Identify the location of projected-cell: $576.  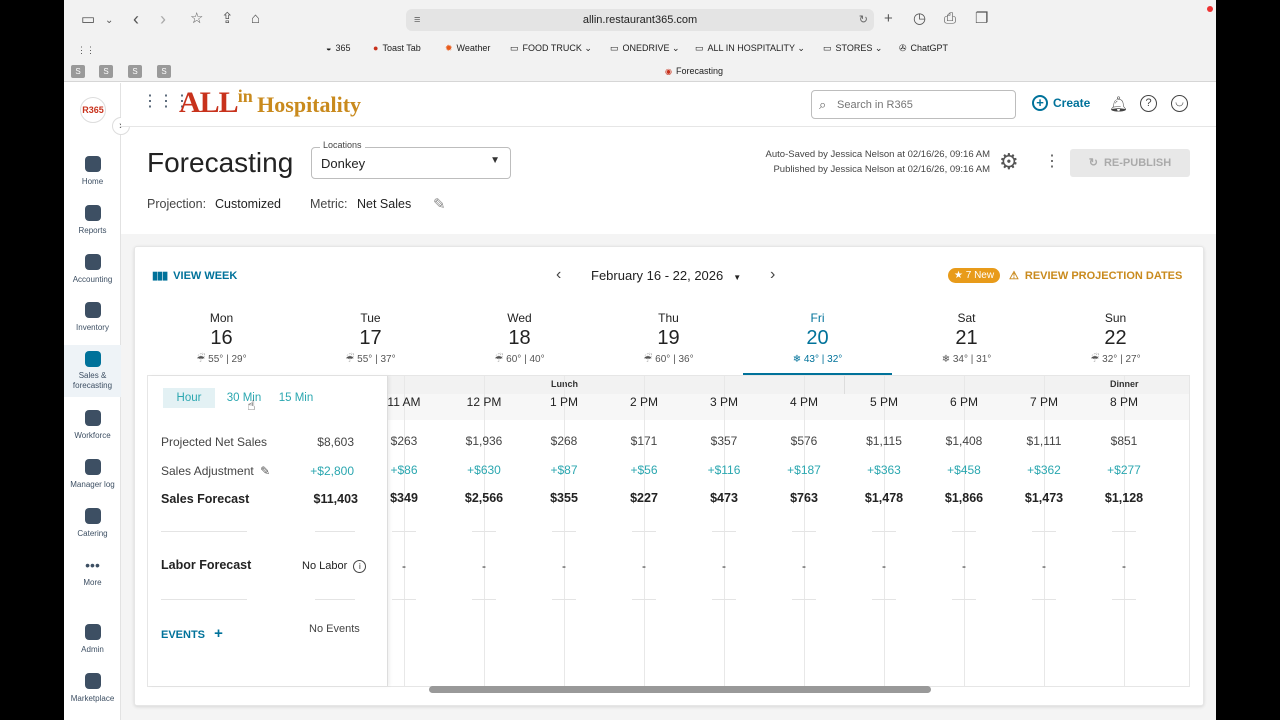
(804, 441).